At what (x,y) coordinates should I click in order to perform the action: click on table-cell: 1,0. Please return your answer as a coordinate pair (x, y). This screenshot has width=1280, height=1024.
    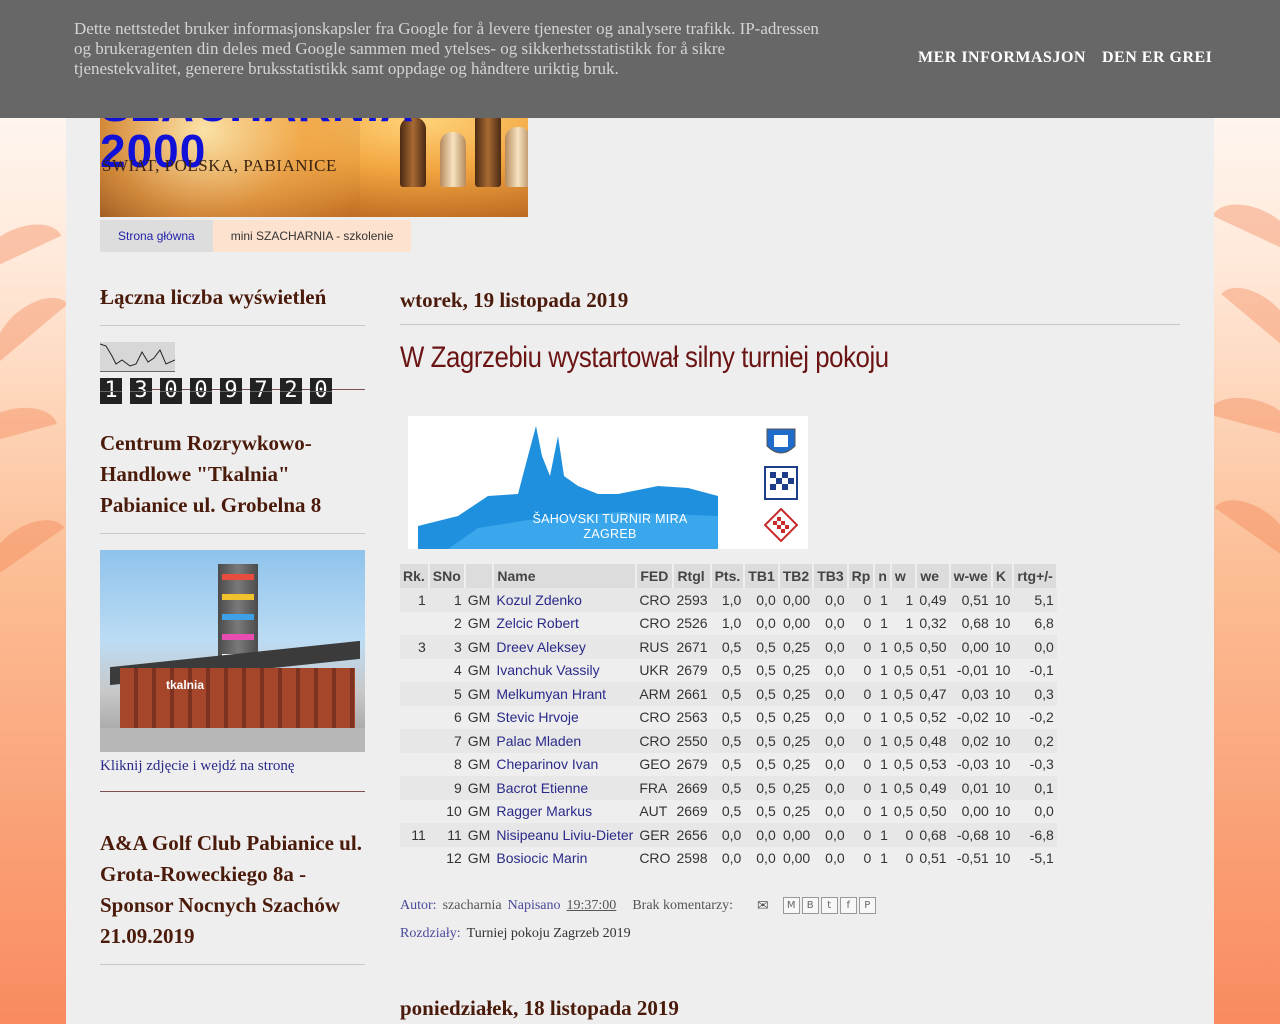
    Looking at the image, I should click on (727, 600).